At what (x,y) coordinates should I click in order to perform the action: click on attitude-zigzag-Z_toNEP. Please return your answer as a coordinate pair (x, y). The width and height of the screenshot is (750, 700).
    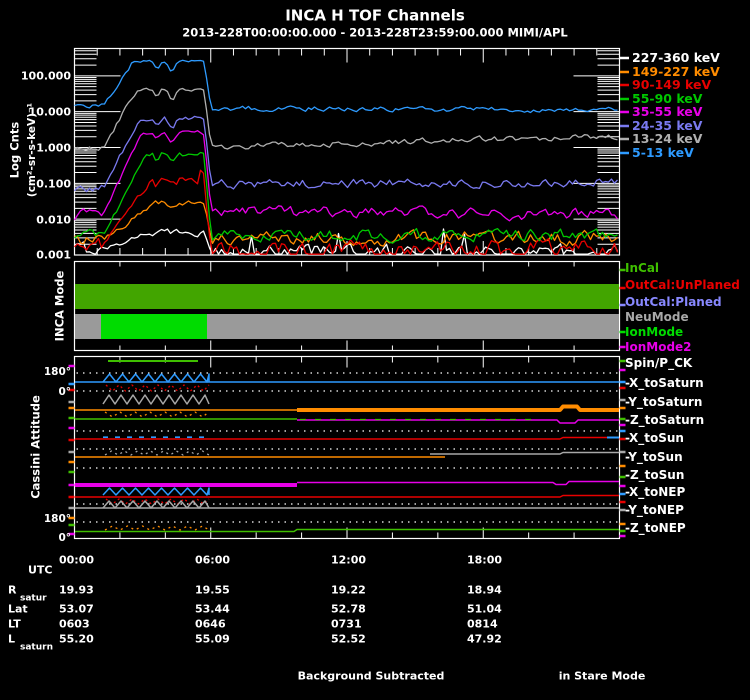
    Looking at the image, I should click on (157, 528).